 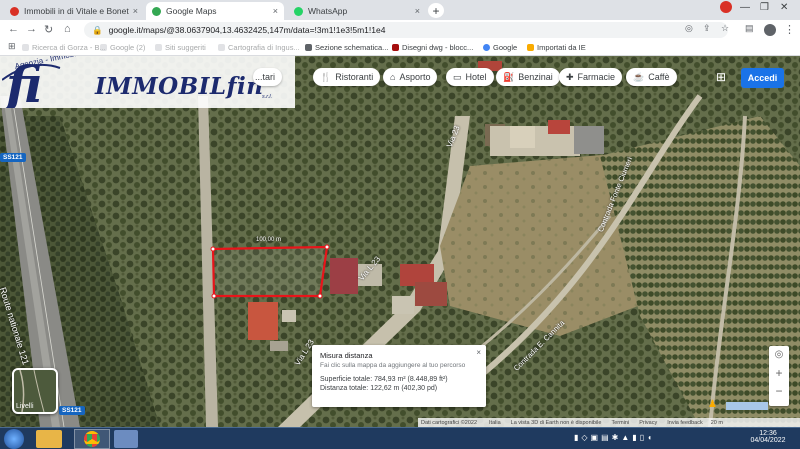 What do you see at coordinates (436, 10) in the screenshot?
I see `new-tab-button: +` at bounding box center [436, 10].